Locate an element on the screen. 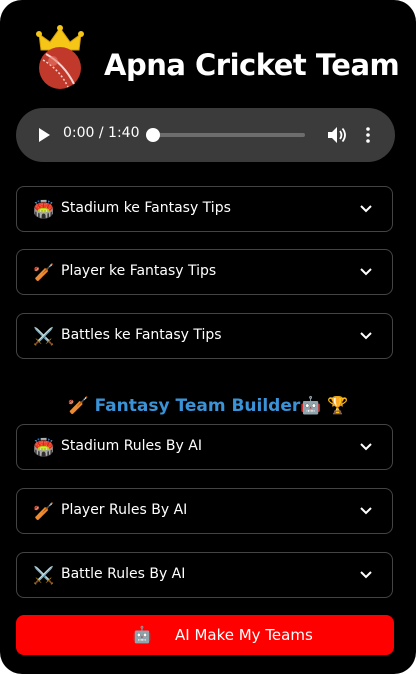 This screenshot has width=416, height=674. app-header: Apna Cricket Team is located at coordinates (208, 60).